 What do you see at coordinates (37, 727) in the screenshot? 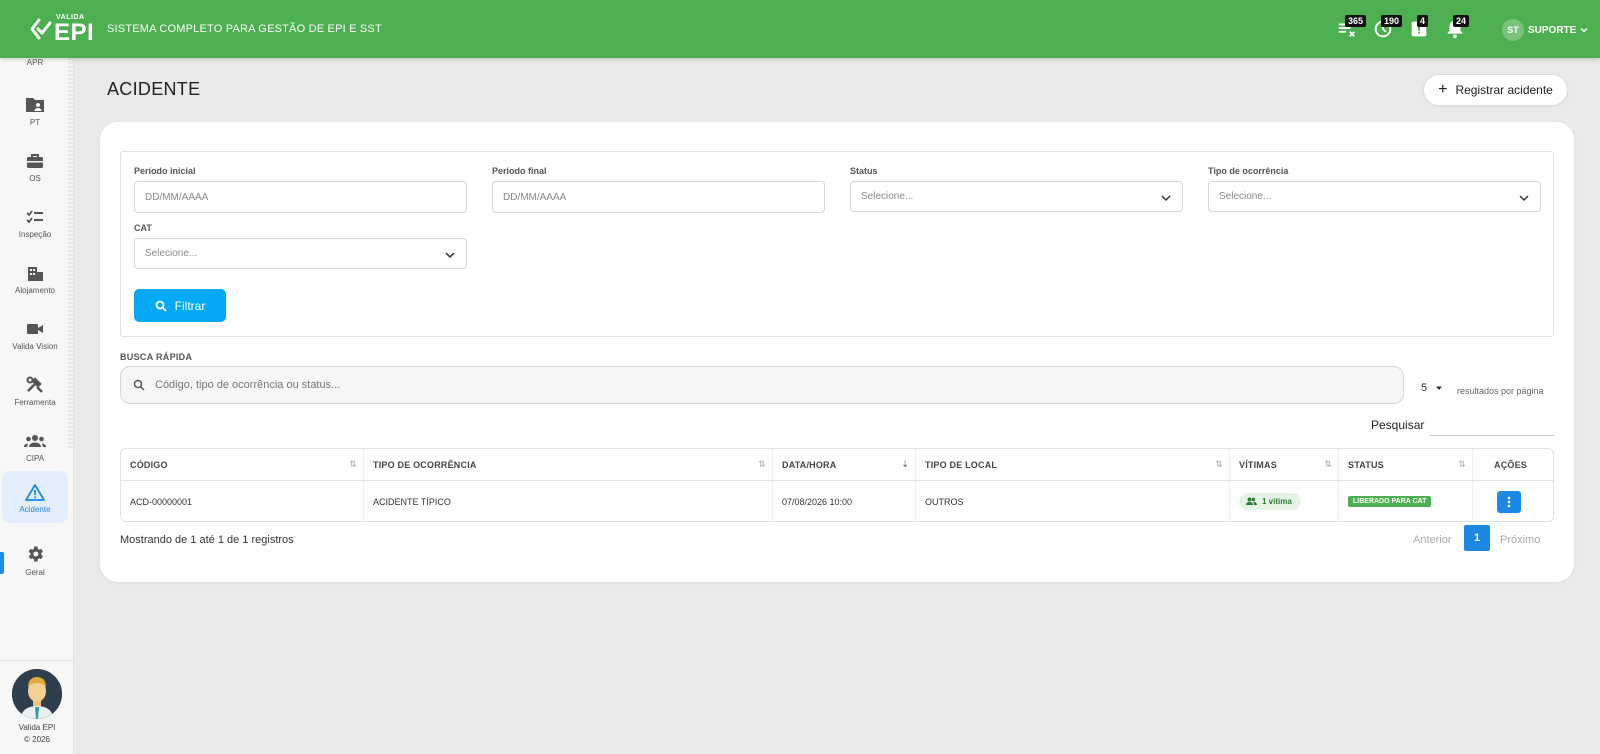
I see `footer-company: Valida EPI` at bounding box center [37, 727].